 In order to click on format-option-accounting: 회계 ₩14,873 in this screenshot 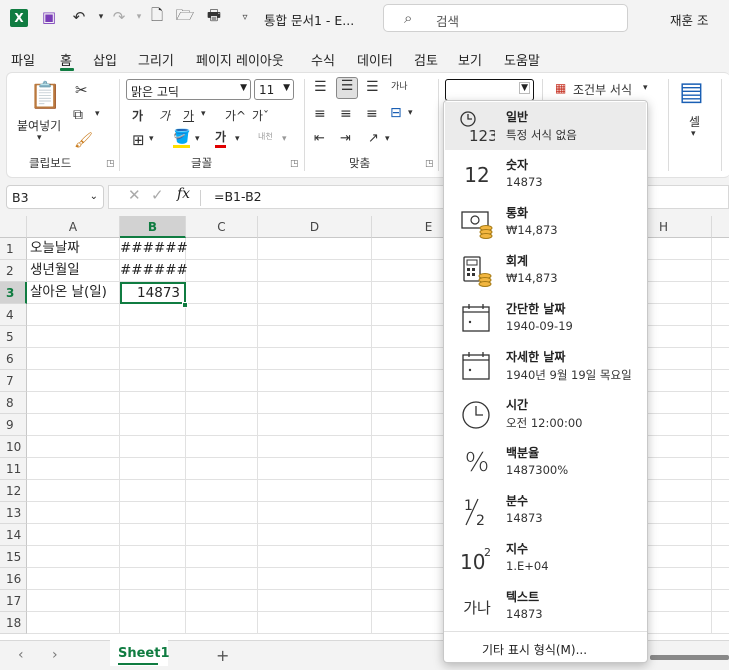, I will do `click(545, 270)`.